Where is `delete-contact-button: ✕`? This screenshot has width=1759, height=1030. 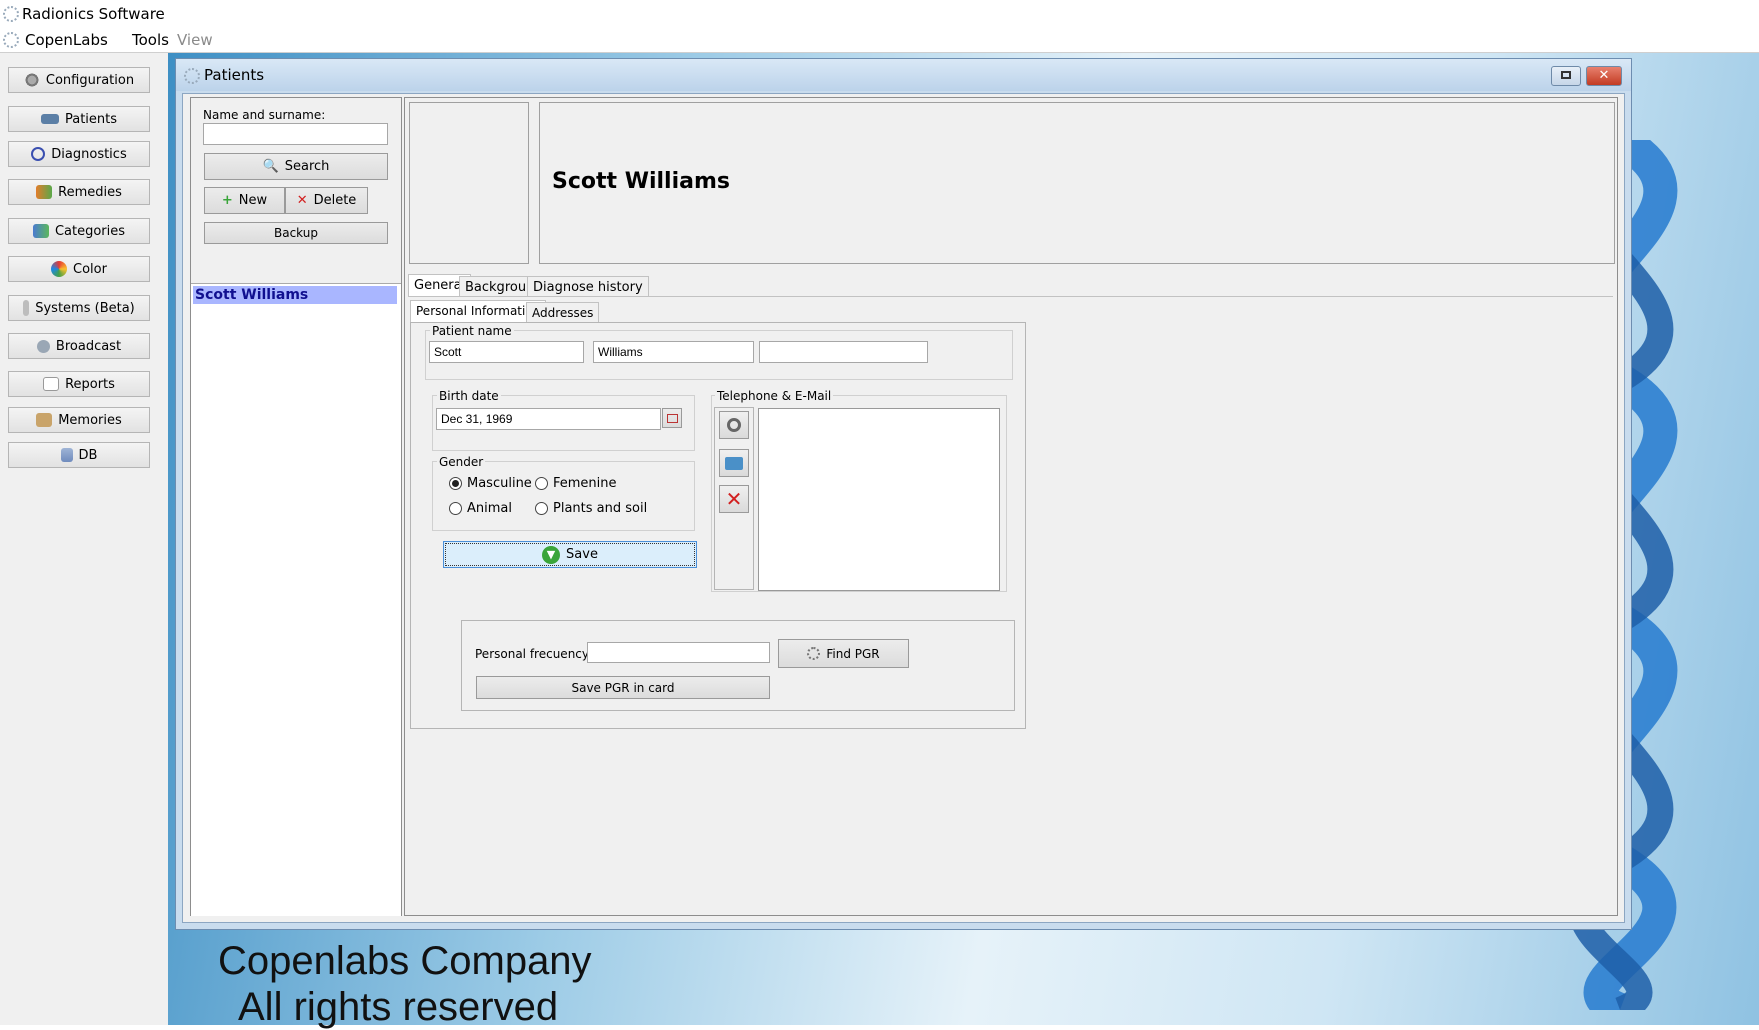 delete-contact-button: ✕ is located at coordinates (734, 499).